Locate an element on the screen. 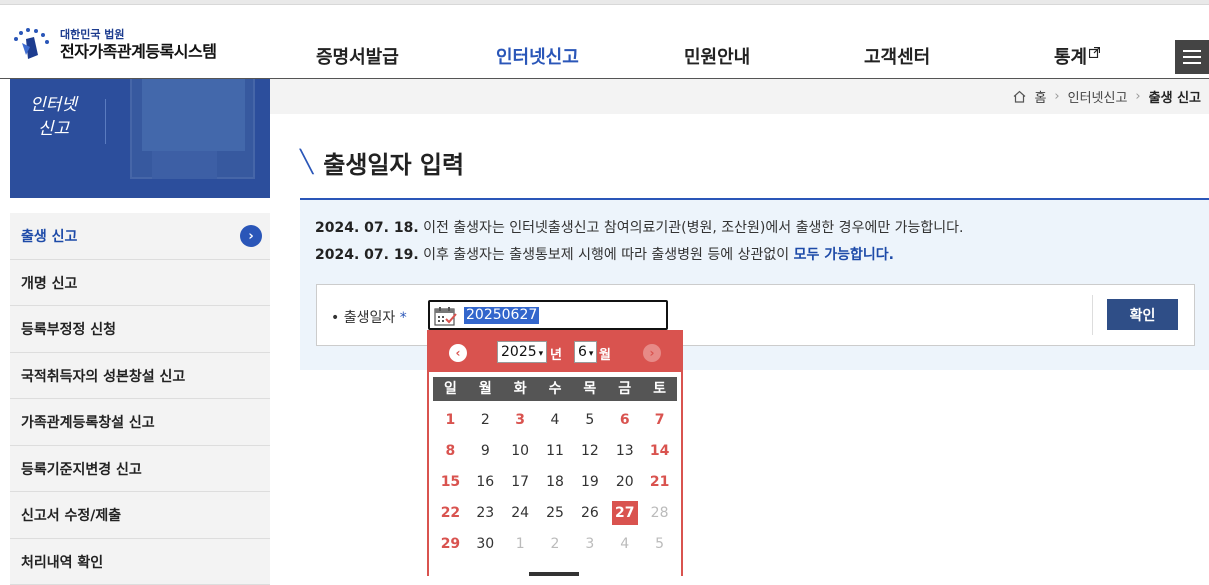  logo-subtitle: 대한민국 법원 is located at coordinates (138, 35).